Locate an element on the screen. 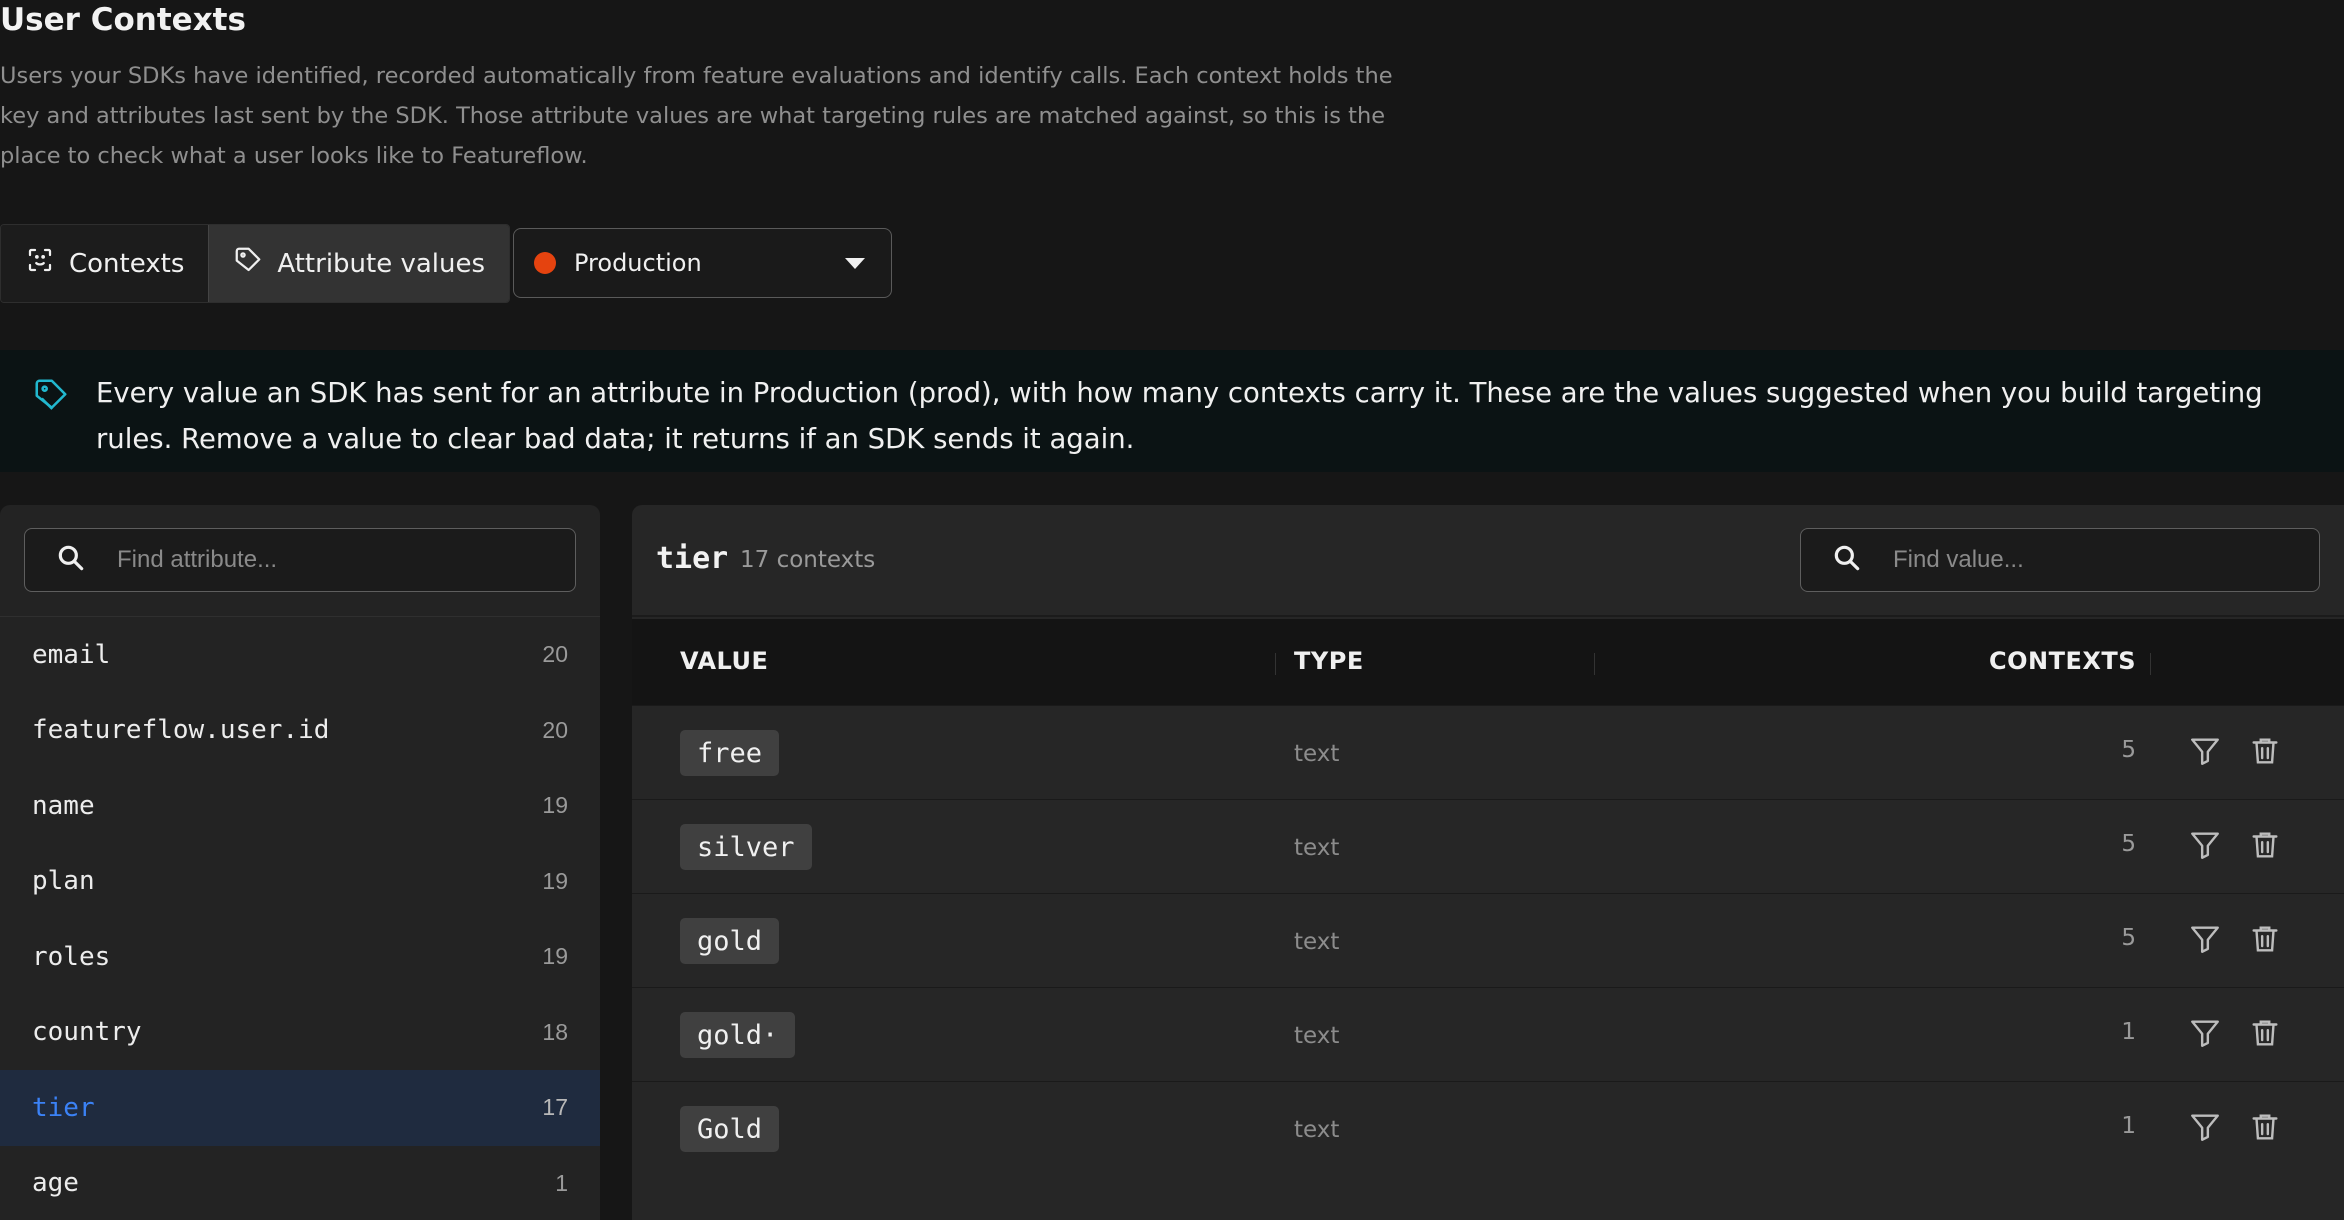 The height and width of the screenshot is (1220, 2344). tab-attribute-values: Attribute values is located at coordinates (359, 263).